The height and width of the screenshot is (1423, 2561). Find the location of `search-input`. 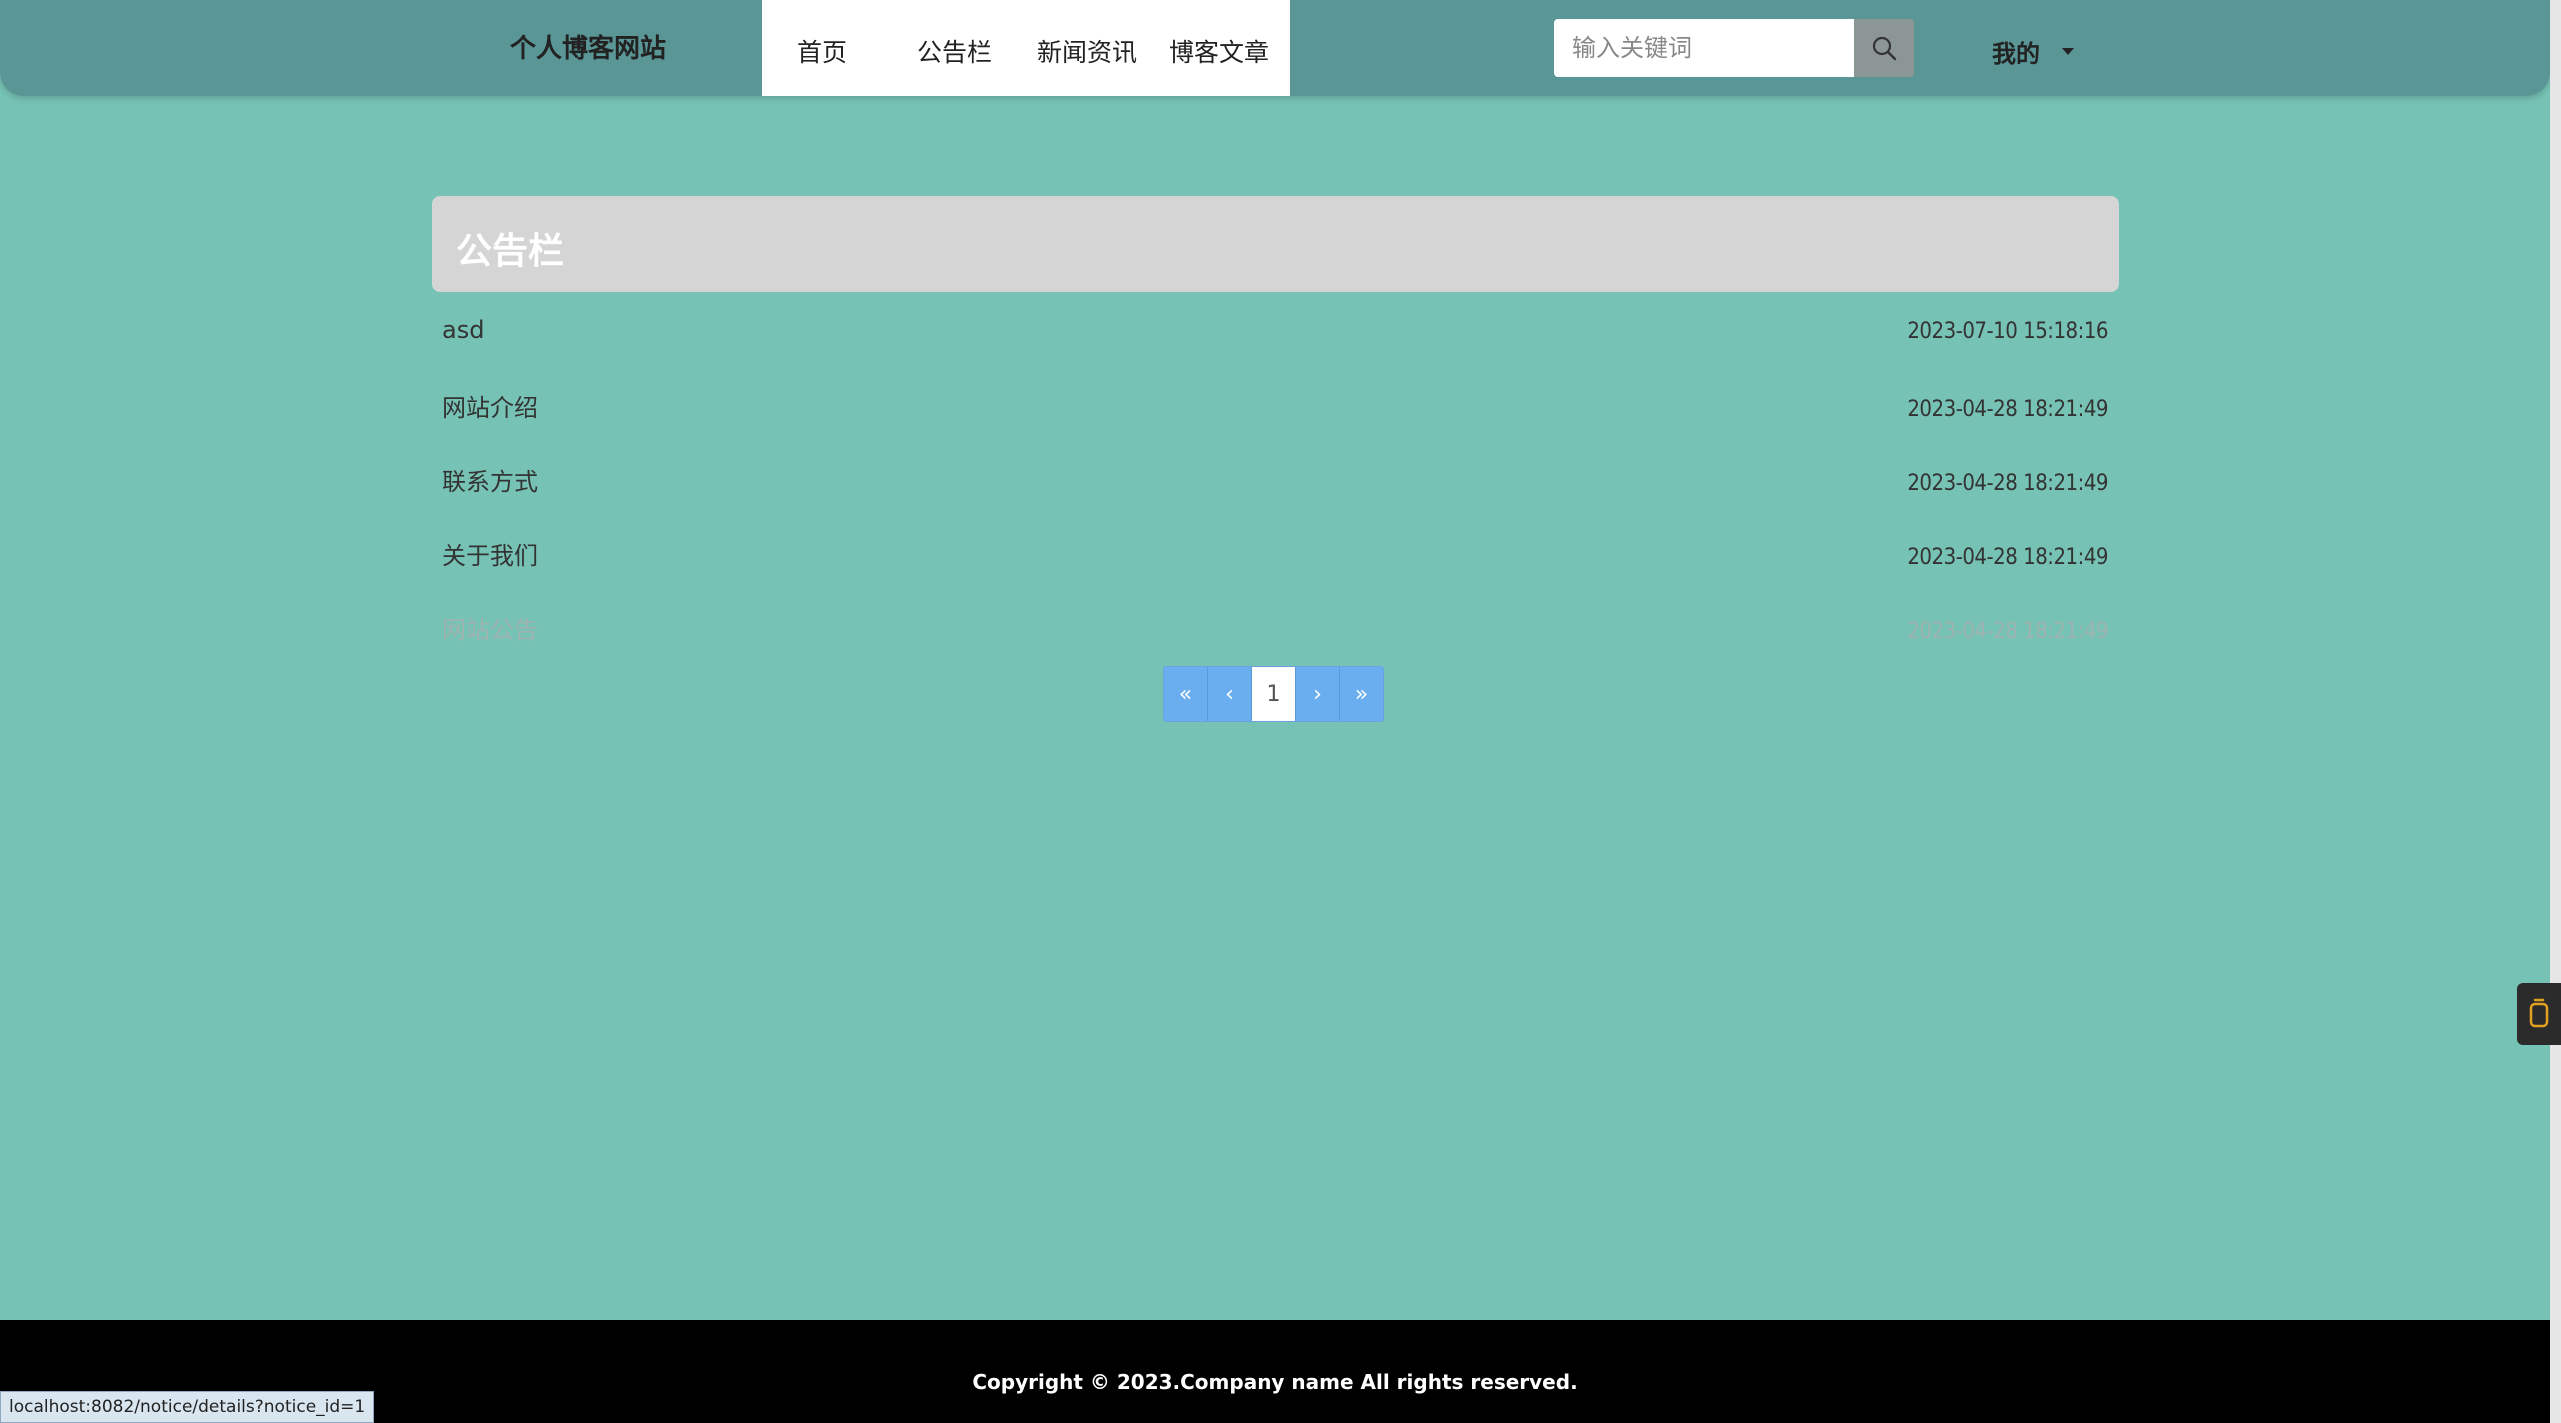

search-input is located at coordinates (1704, 48).